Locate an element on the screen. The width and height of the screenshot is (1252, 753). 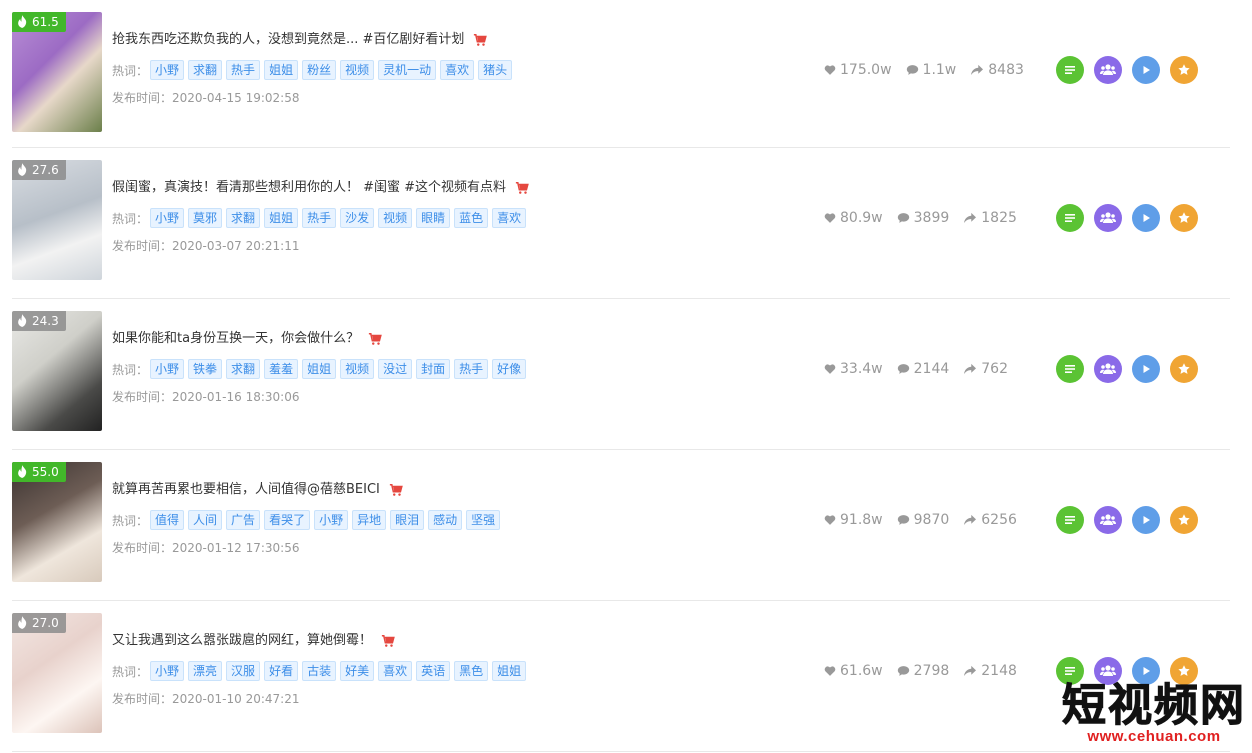
video-title-row: 又让我遇到这么嚣张跋扈的网红，算她倒霉！ is located at coordinates (432, 641).